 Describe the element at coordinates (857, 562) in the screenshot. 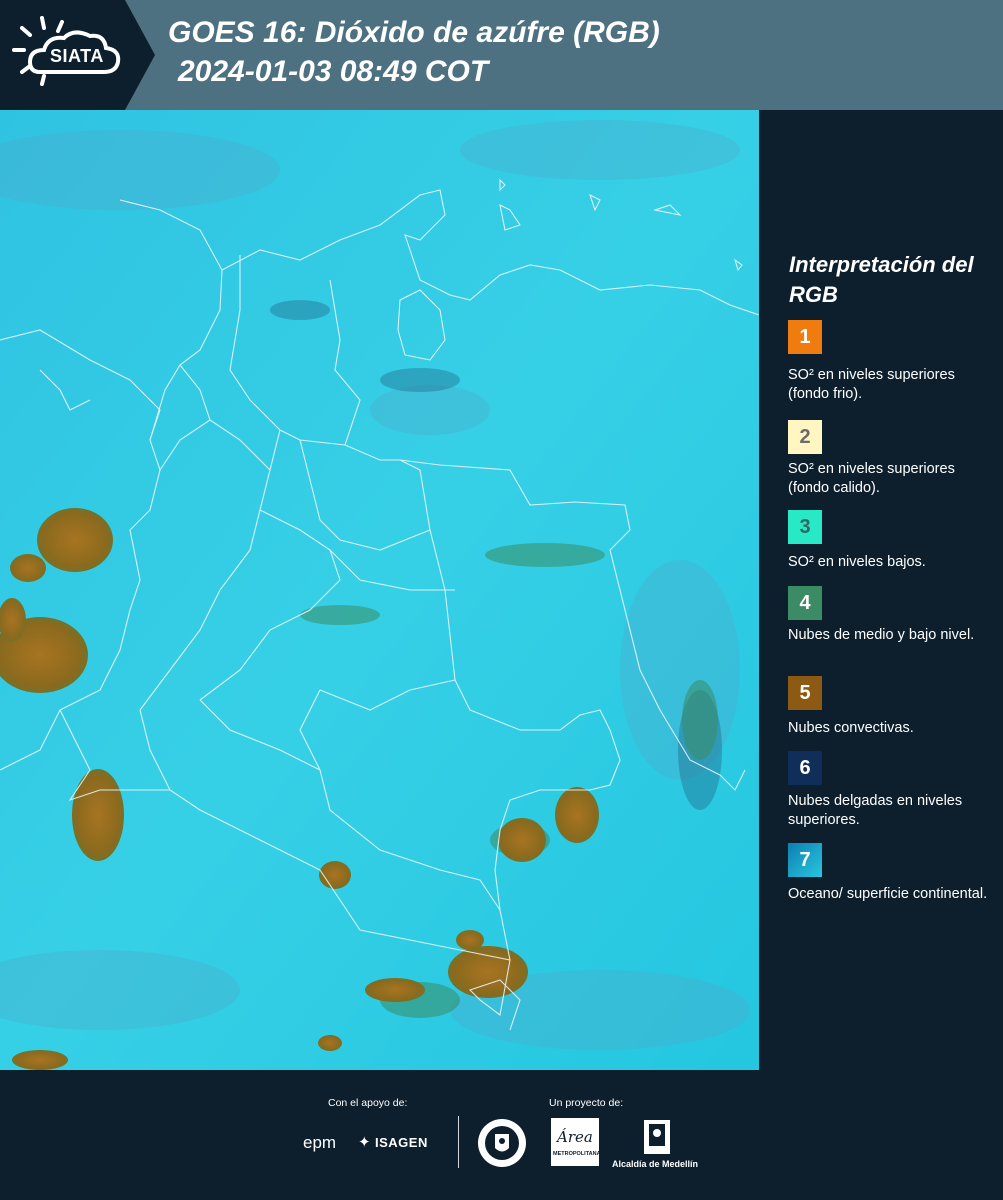

I see `legend-label-3: SO² en niveles bajos.` at that location.